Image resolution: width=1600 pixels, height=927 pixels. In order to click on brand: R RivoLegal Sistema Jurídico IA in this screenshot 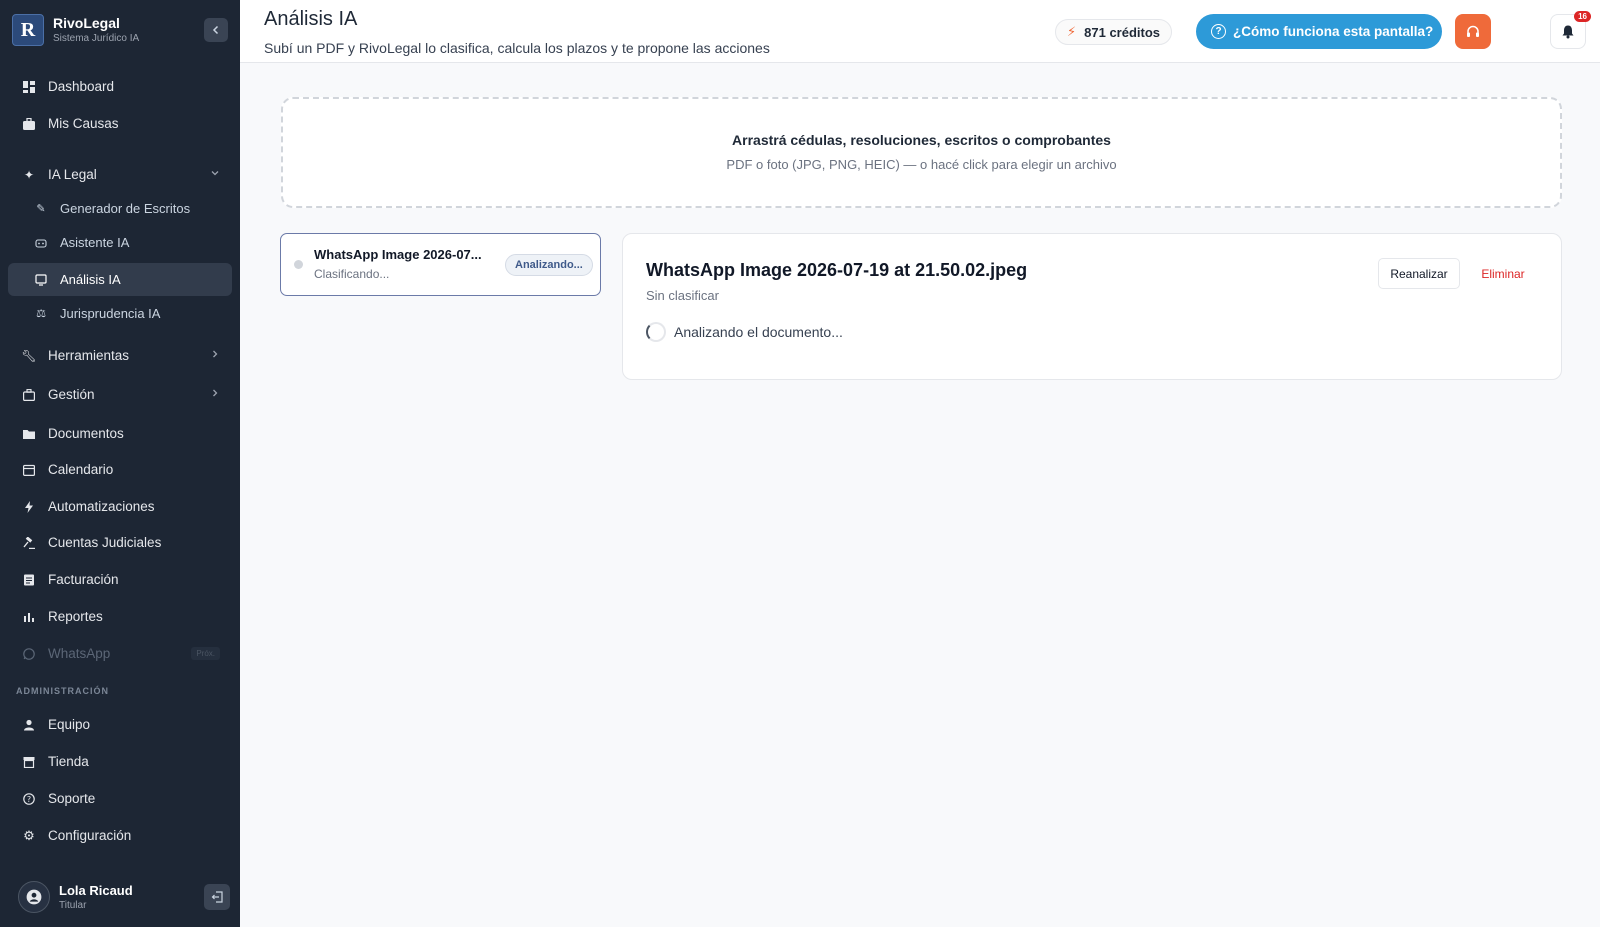, I will do `click(120, 30)`.